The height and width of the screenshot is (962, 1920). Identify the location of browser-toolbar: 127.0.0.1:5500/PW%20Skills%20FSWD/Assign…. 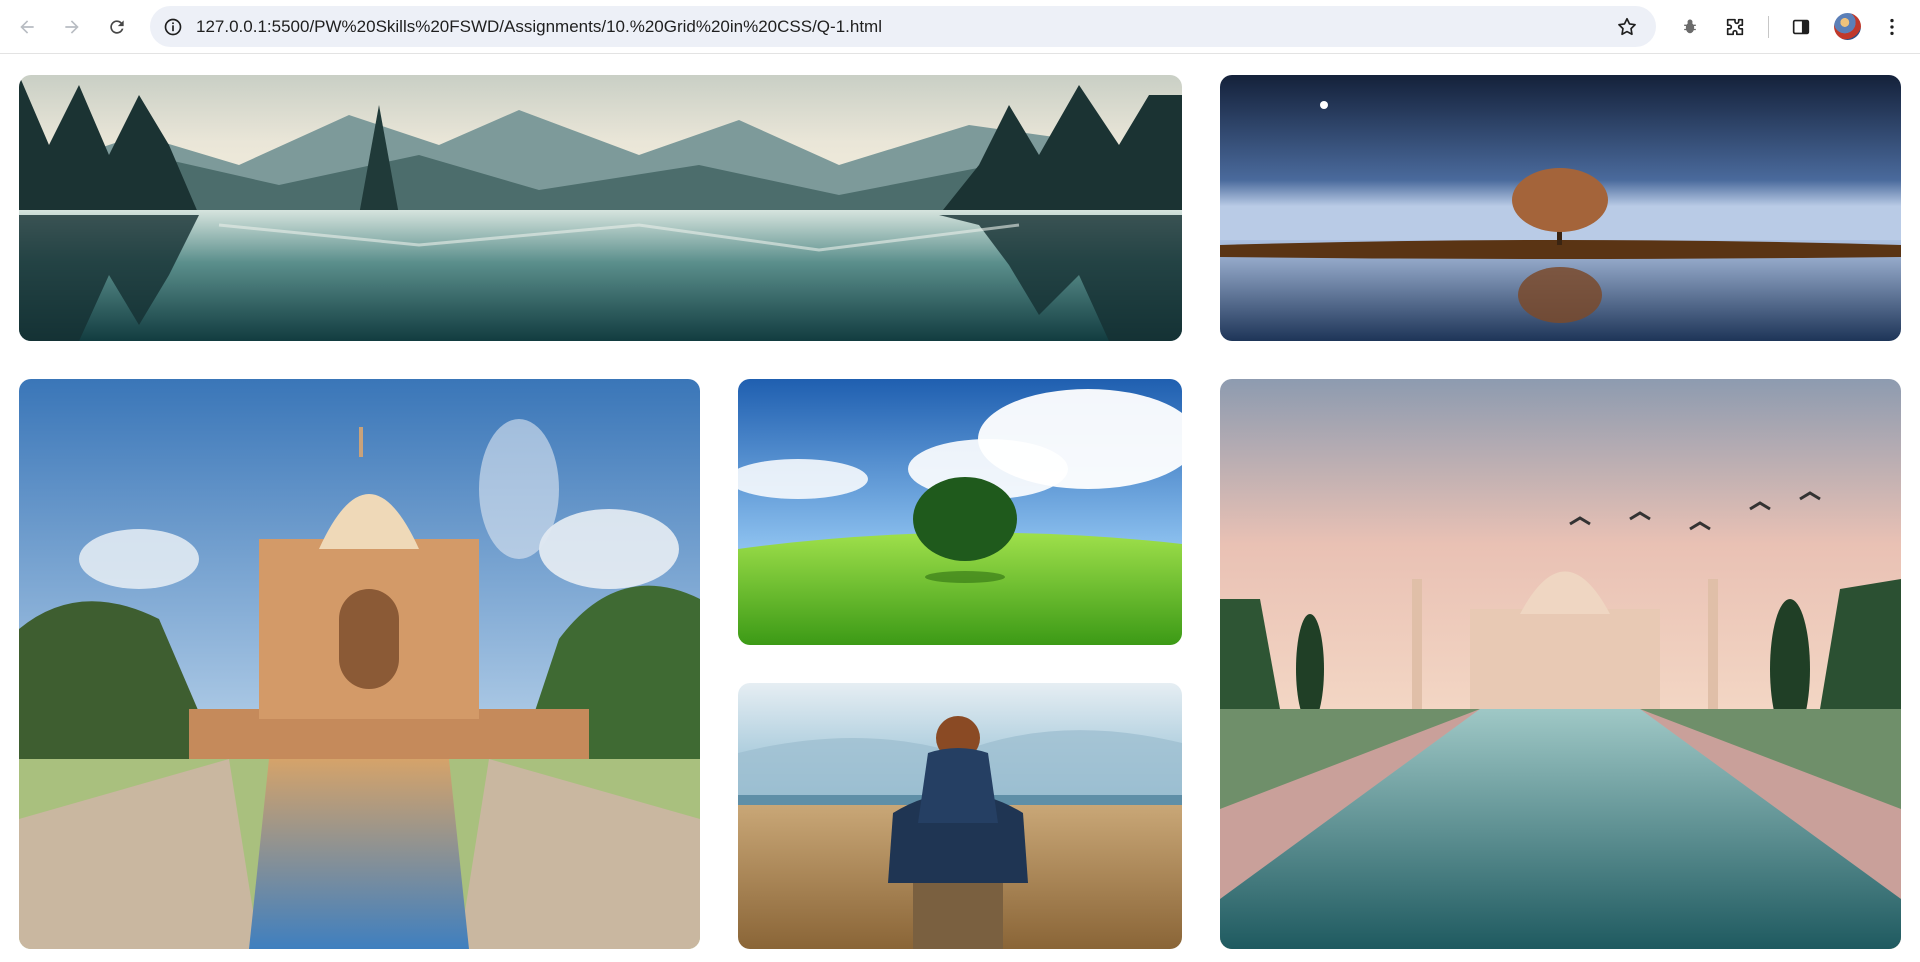
(960, 27).